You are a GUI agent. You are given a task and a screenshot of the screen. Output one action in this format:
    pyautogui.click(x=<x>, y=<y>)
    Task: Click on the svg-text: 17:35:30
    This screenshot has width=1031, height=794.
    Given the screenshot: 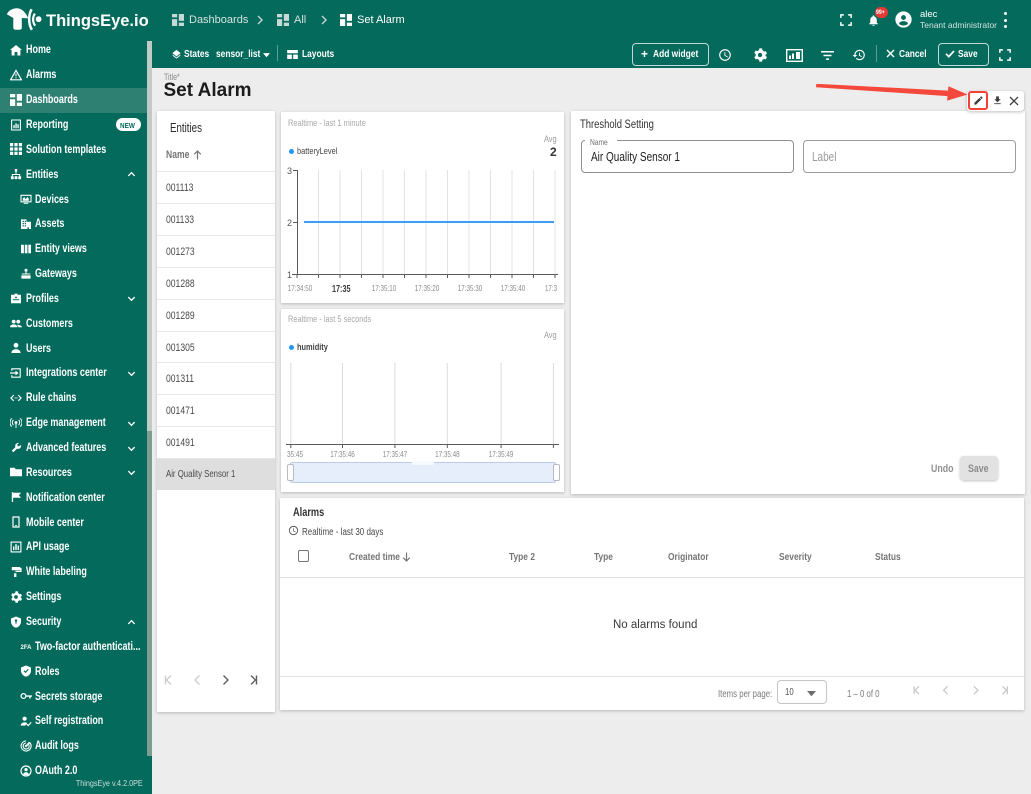 What is the action you would take?
    pyautogui.click(x=470, y=288)
    